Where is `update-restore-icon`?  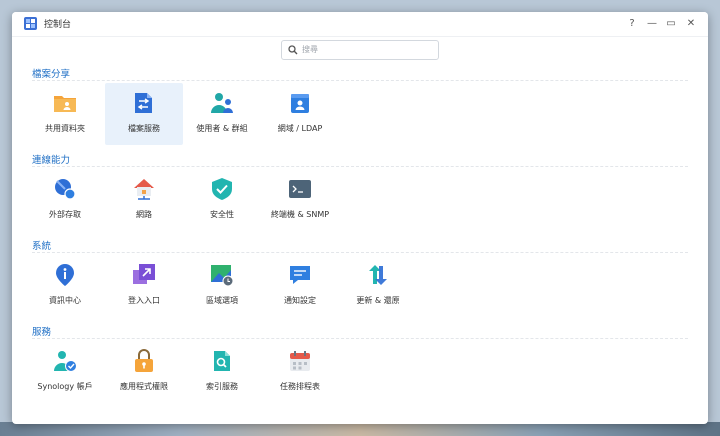
update-restore-icon is located at coordinates (378, 275).